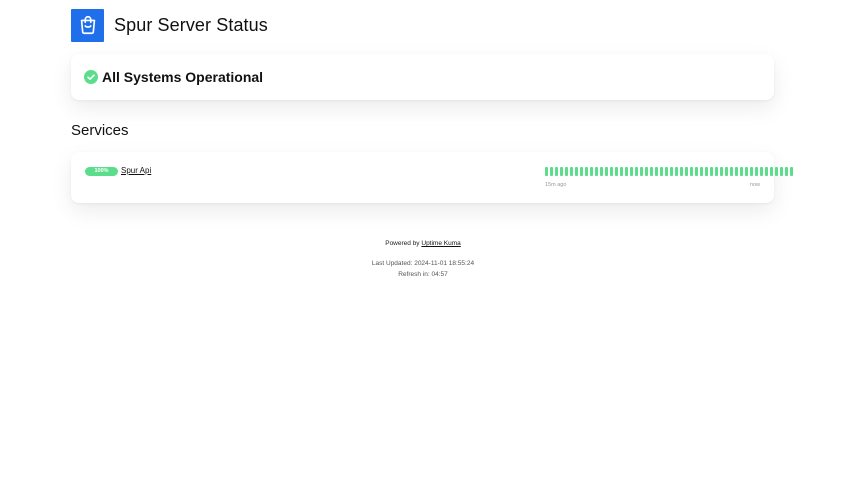 Image resolution: width=846 pixels, height=478 pixels. Describe the element at coordinates (422, 77) in the screenshot. I see `overall-status-card: All Systems Operational` at that location.